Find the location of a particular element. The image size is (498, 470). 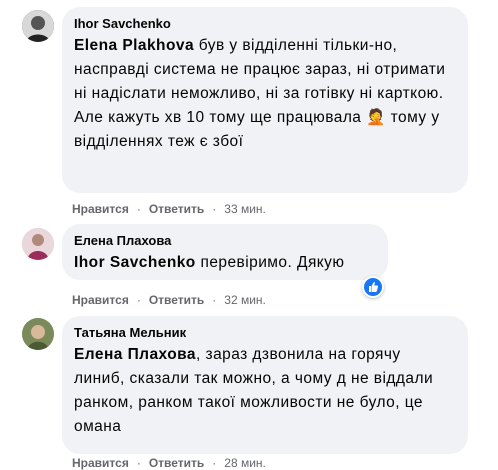

comment-actions: Нравится · Ответить · 33 мин. is located at coordinates (169, 209).